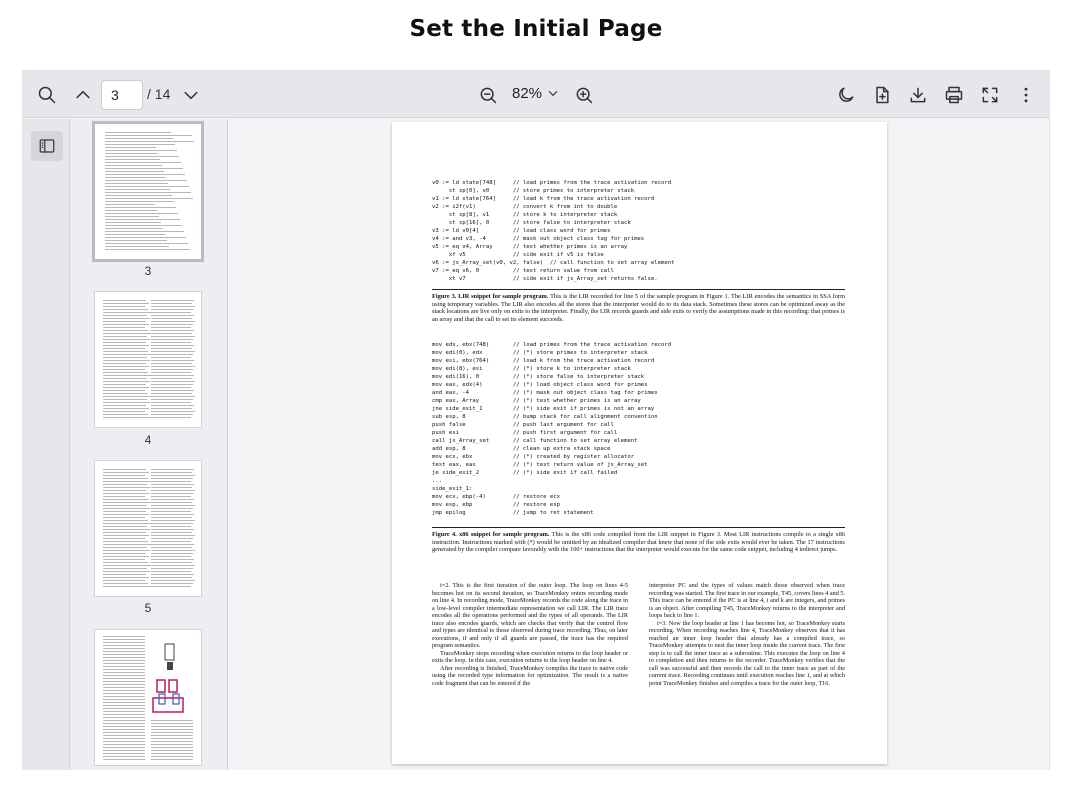 The image size is (1079, 787). Describe the element at coordinates (83, 95) in the screenshot. I see `previous-page-button` at that location.